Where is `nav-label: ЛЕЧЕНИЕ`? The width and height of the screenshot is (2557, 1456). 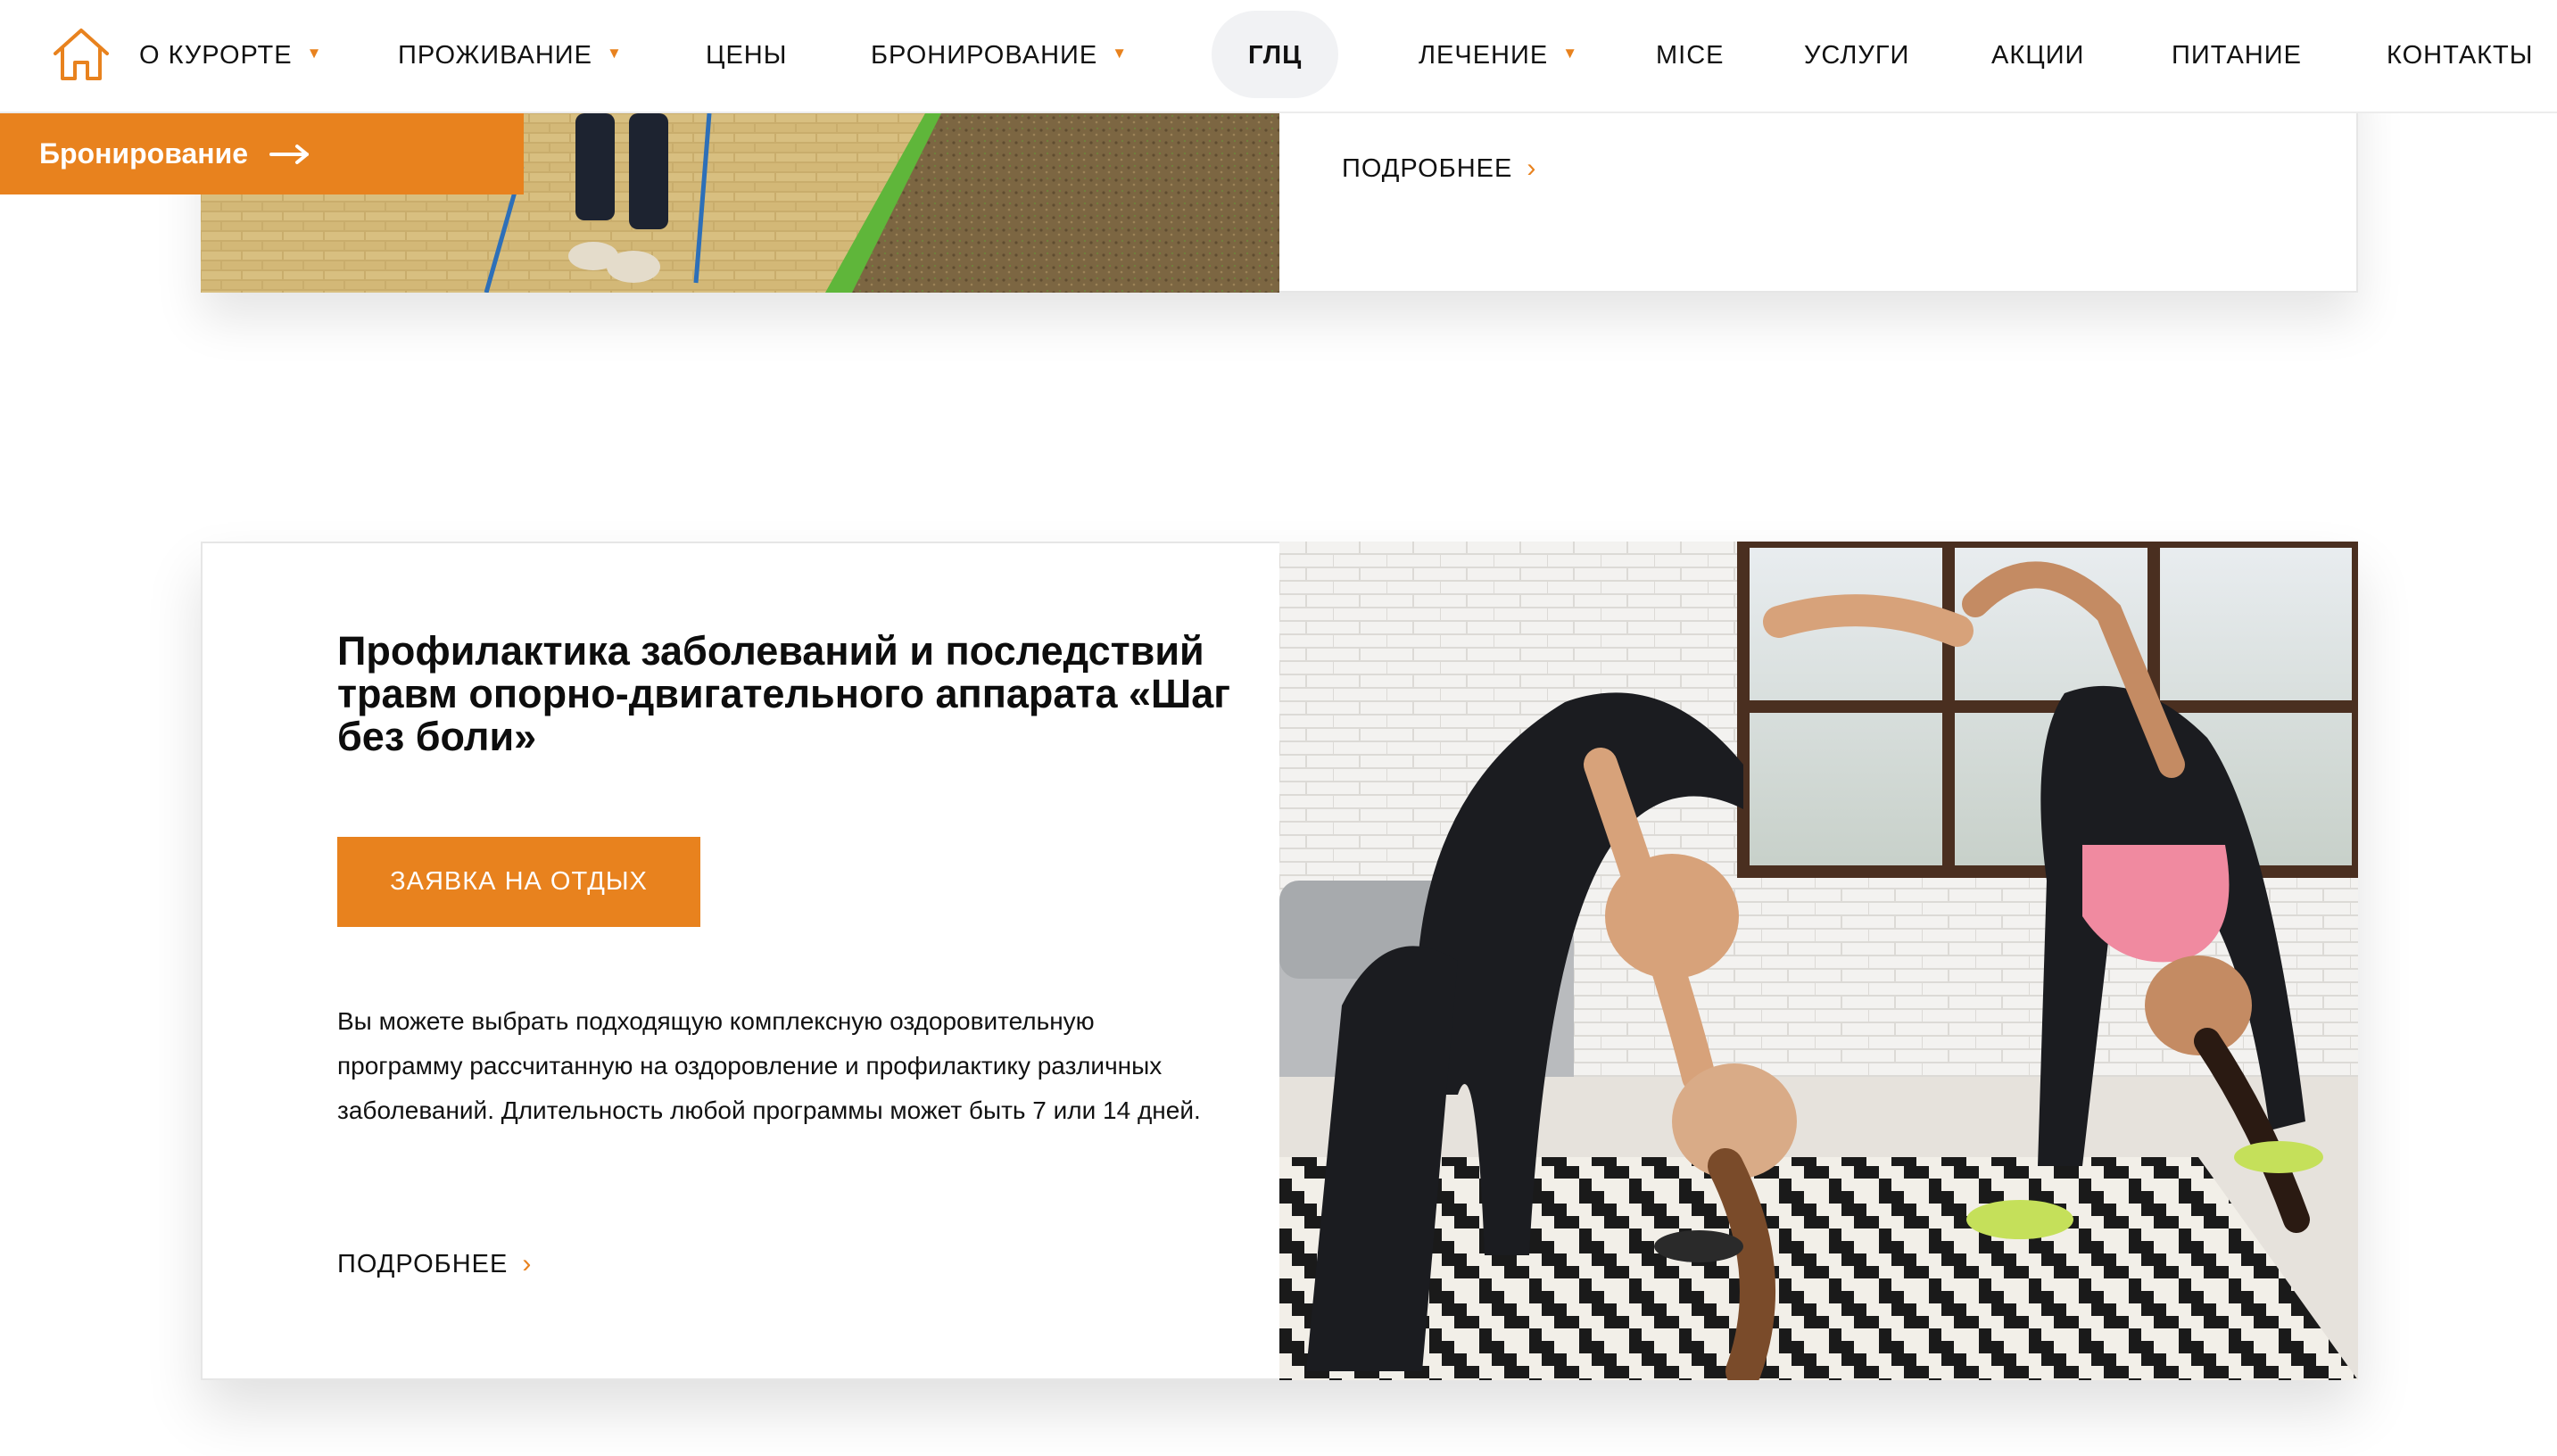
nav-label: ЛЕЧЕНИЕ is located at coordinates (1484, 55).